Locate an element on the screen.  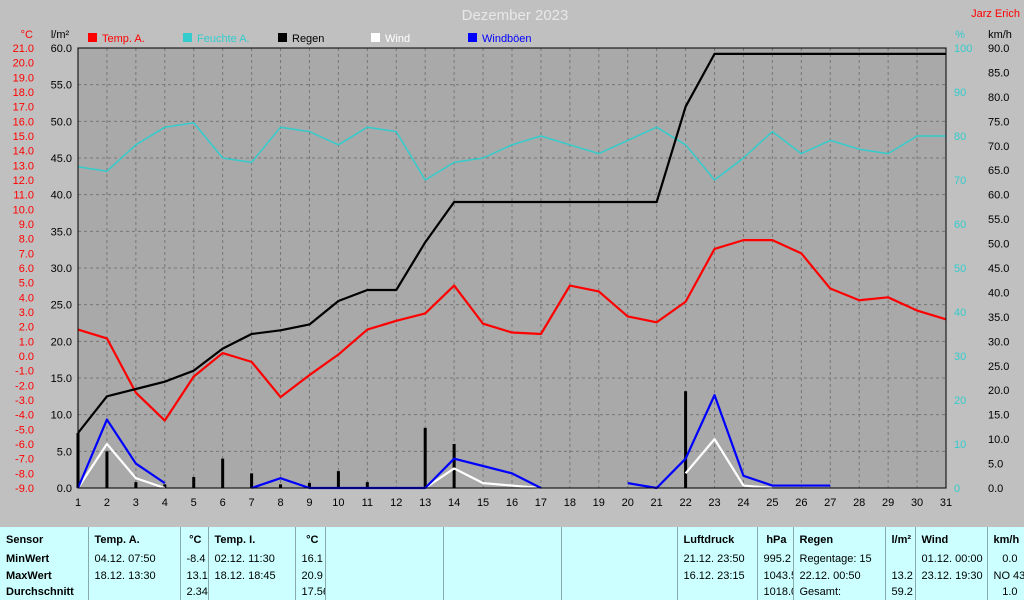
temp-tick-label: -4.0 is located at coordinates (24, 416).